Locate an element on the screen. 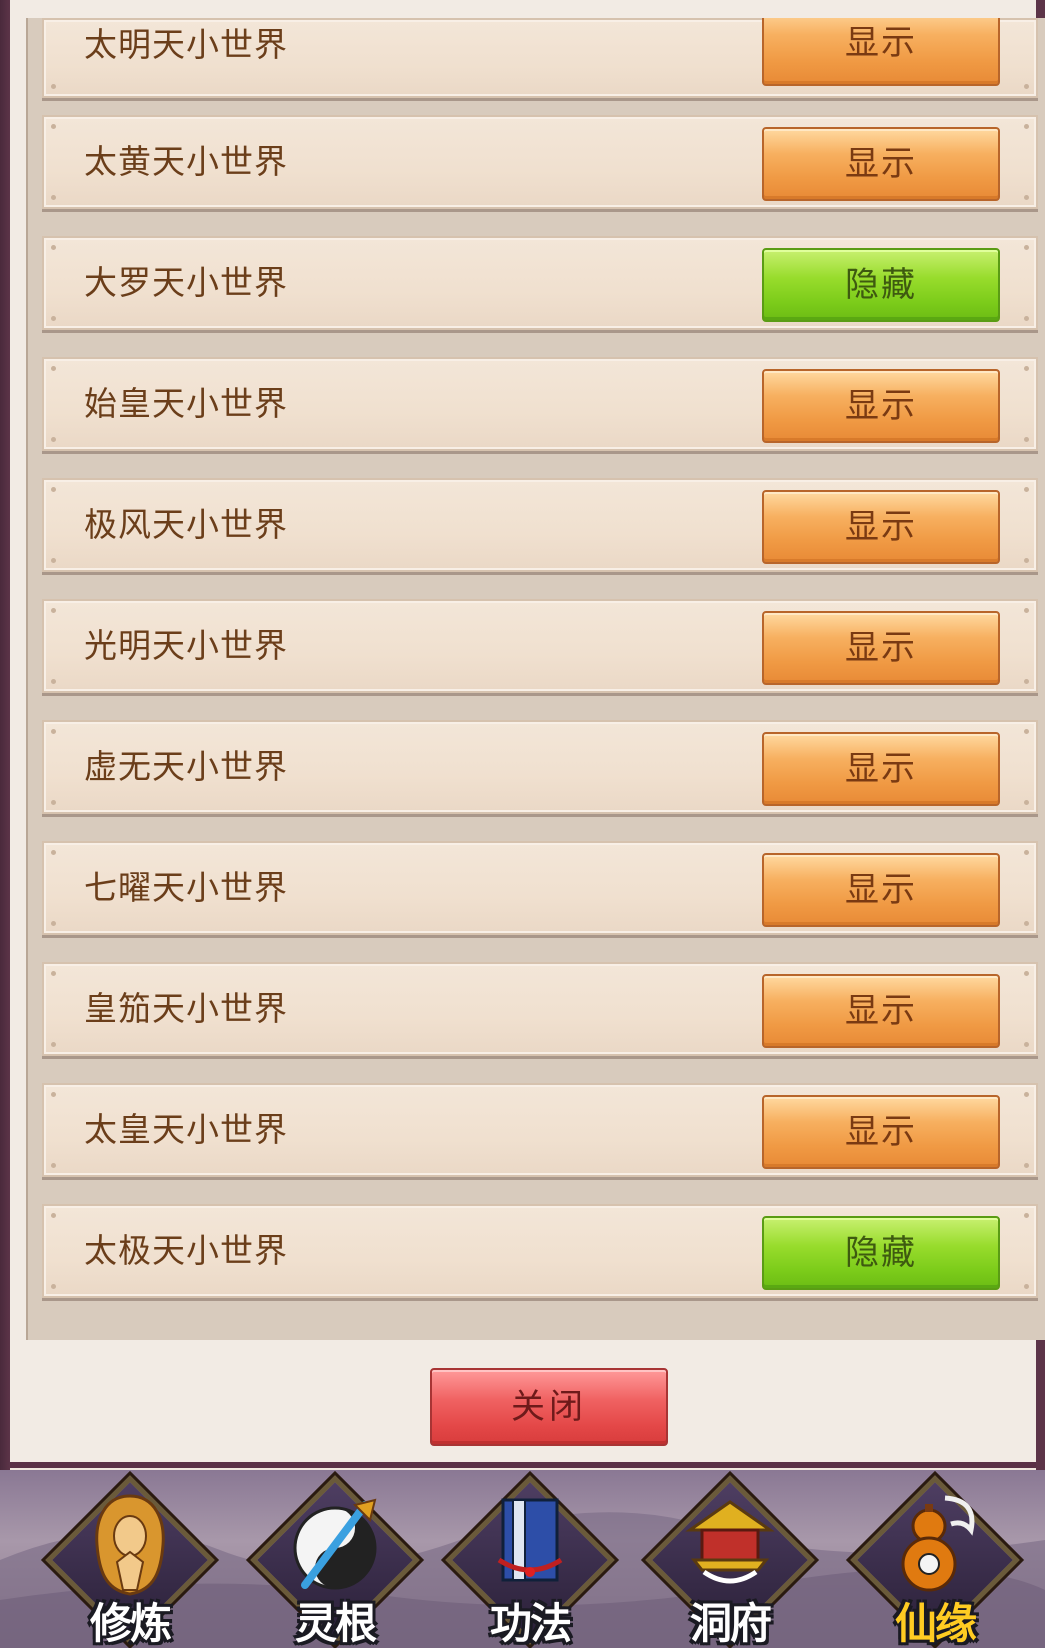 The width and height of the screenshot is (1045, 1648). nav-item-spirit-root: 灵根 is located at coordinates (335, 1561).